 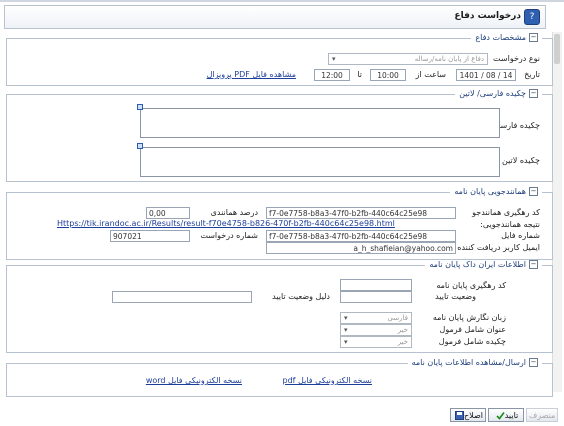 What do you see at coordinates (376, 318) in the screenshot?
I see `thesis-language-select: فارسی ▾` at bounding box center [376, 318].